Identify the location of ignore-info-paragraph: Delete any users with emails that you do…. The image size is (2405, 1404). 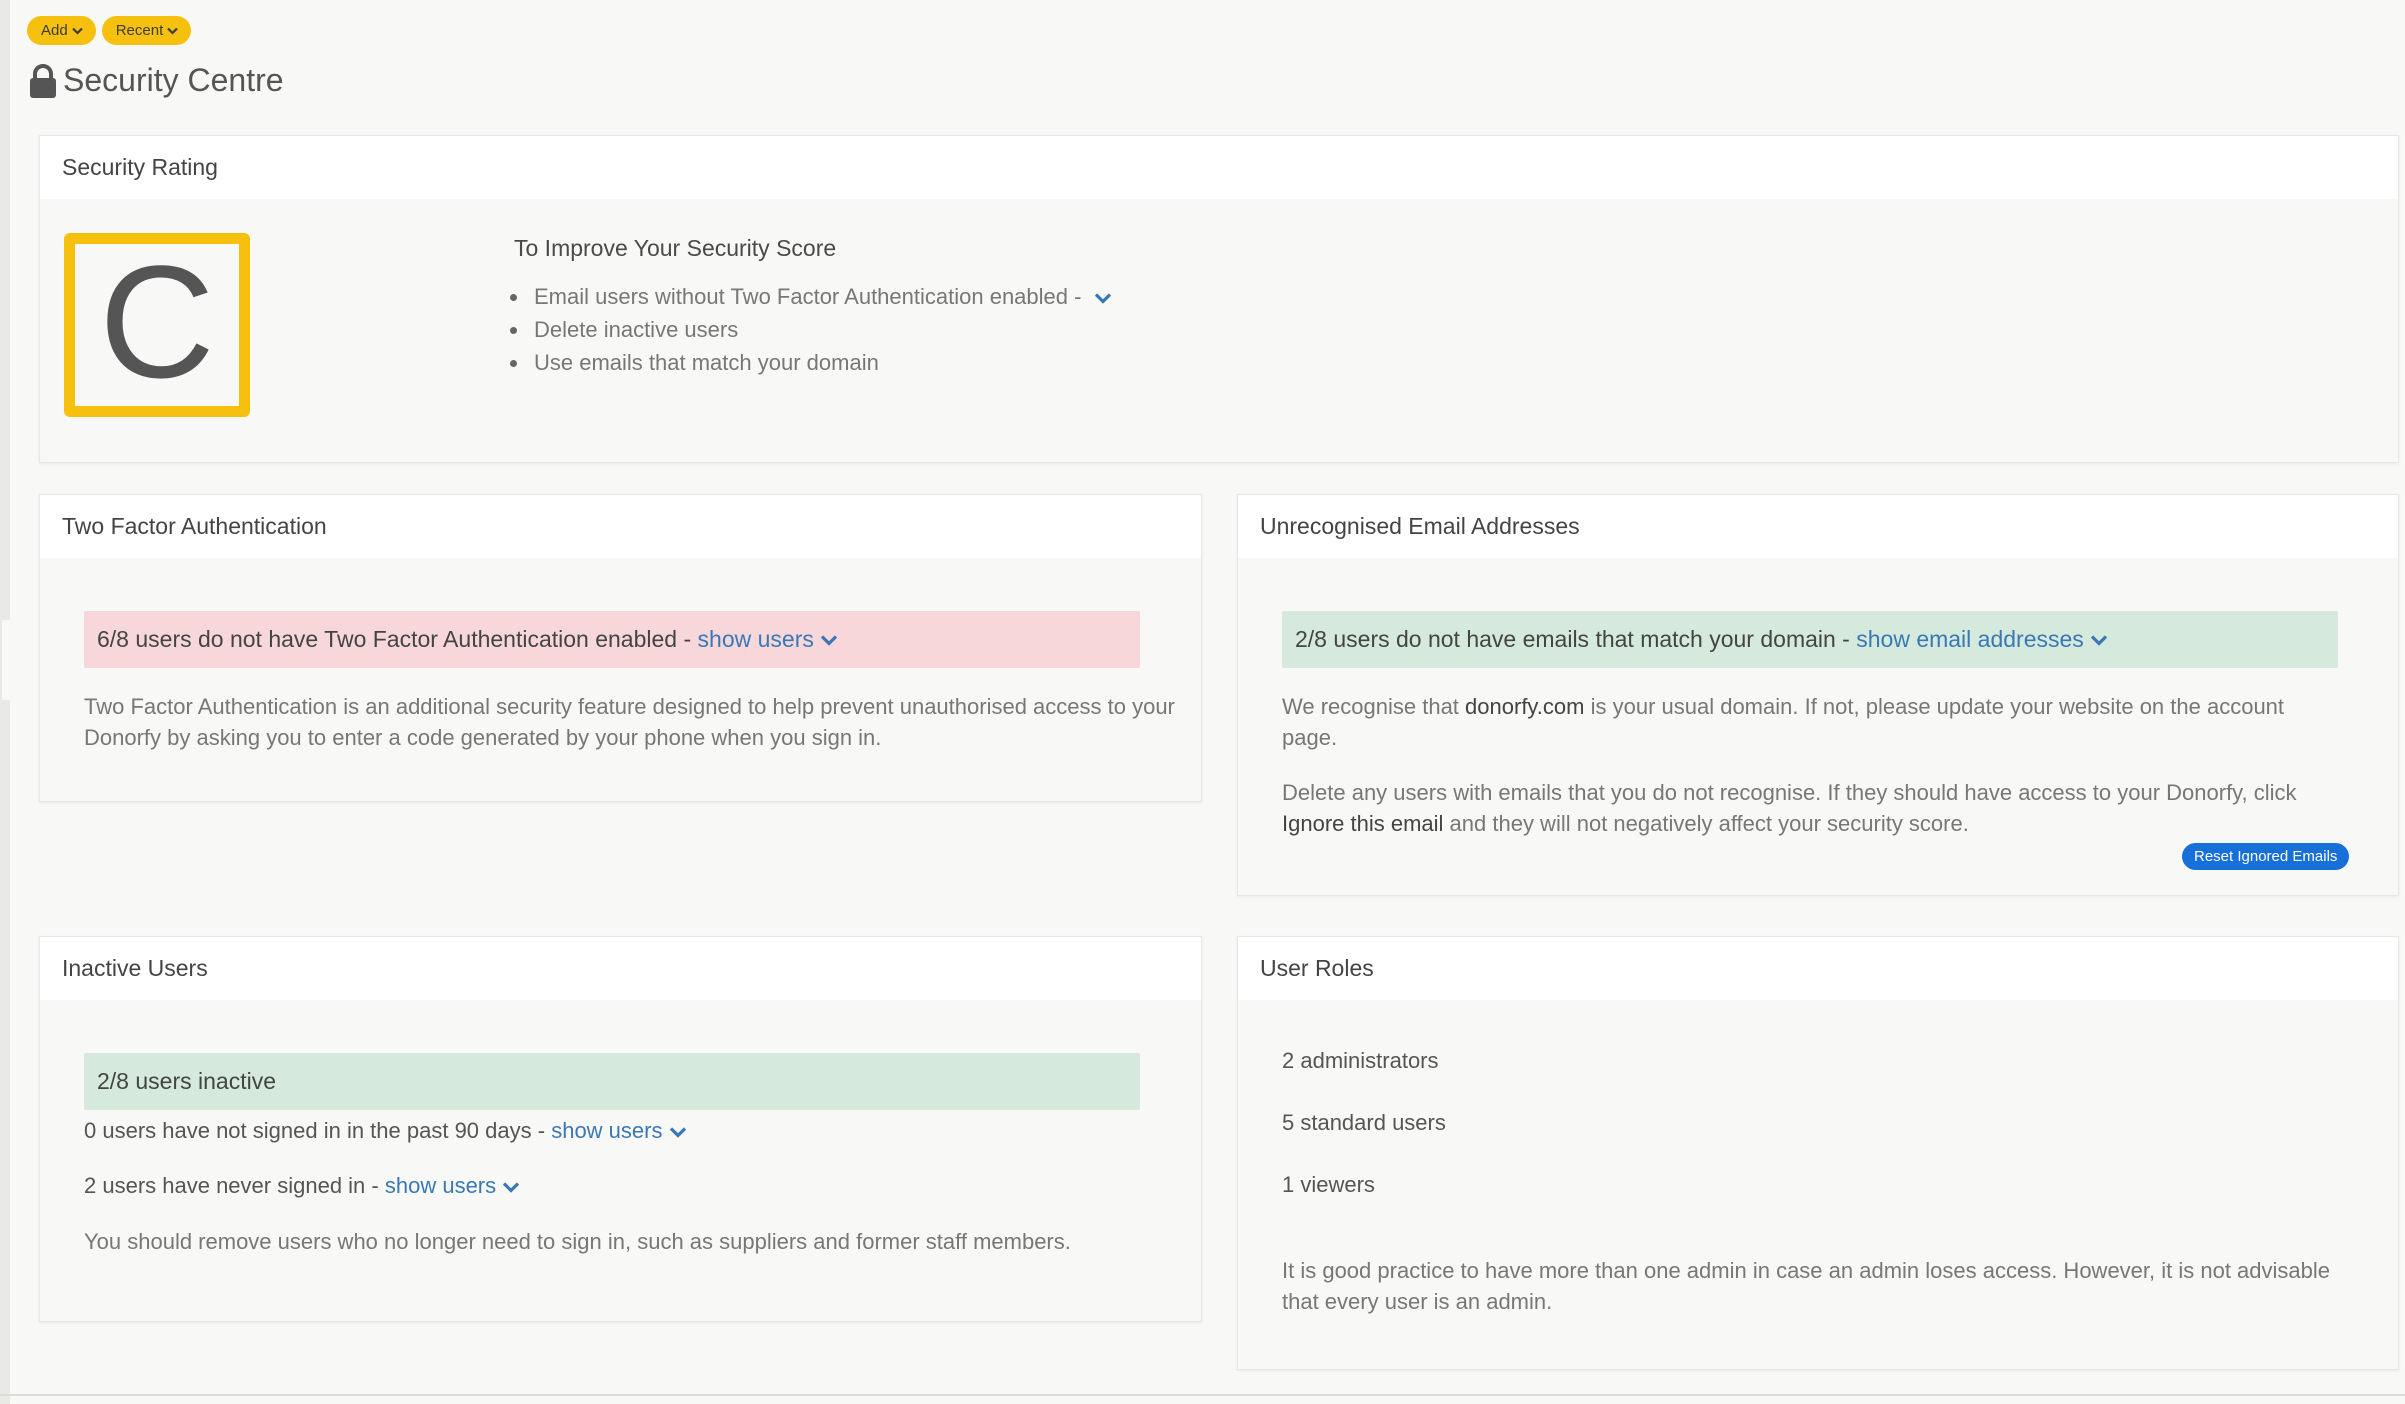
(1812, 808).